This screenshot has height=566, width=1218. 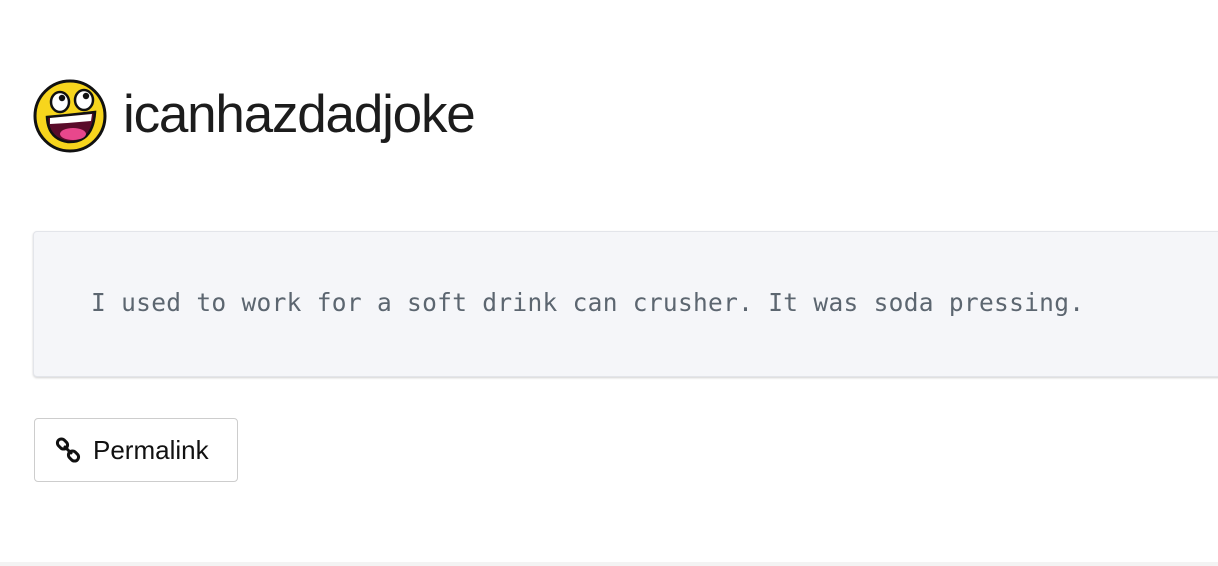 What do you see at coordinates (299, 114) in the screenshot?
I see `site-title: icanhazdadjoke` at bounding box center [299, 114].